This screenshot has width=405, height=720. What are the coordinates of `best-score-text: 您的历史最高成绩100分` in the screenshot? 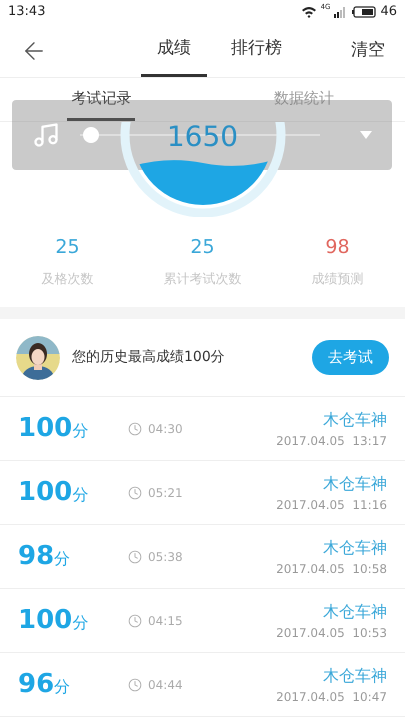 It's located at (149, 357).